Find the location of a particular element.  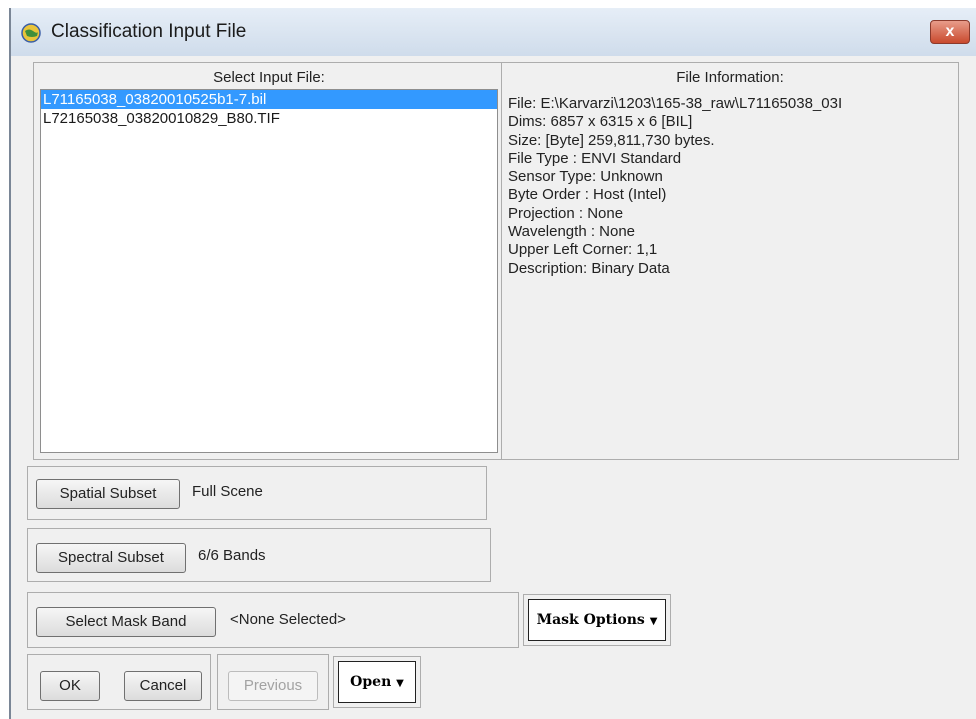

info-line: File Type : ENVI Standard is located at coordinates (595, 158).